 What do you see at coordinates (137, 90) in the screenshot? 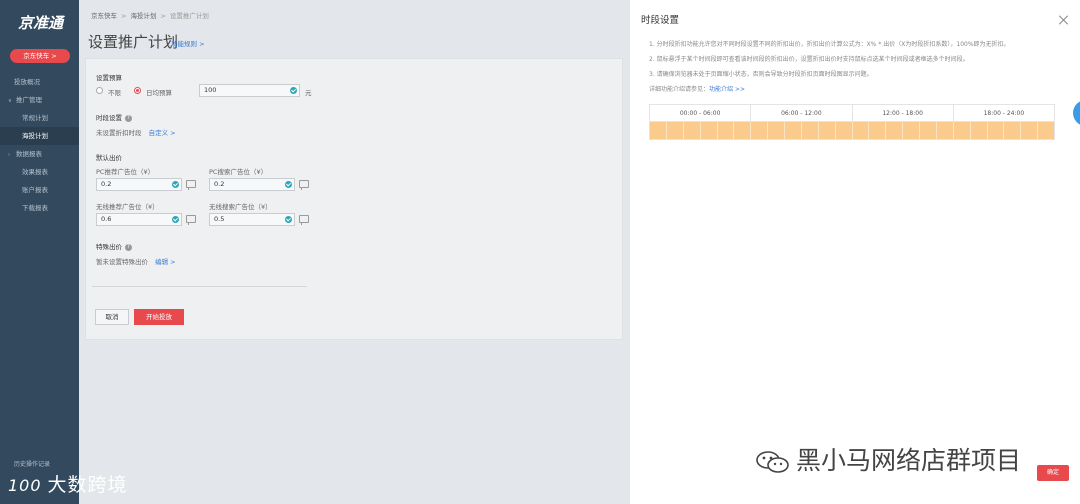
I see `budget-daily-radio` at bounding box center [137, 90].